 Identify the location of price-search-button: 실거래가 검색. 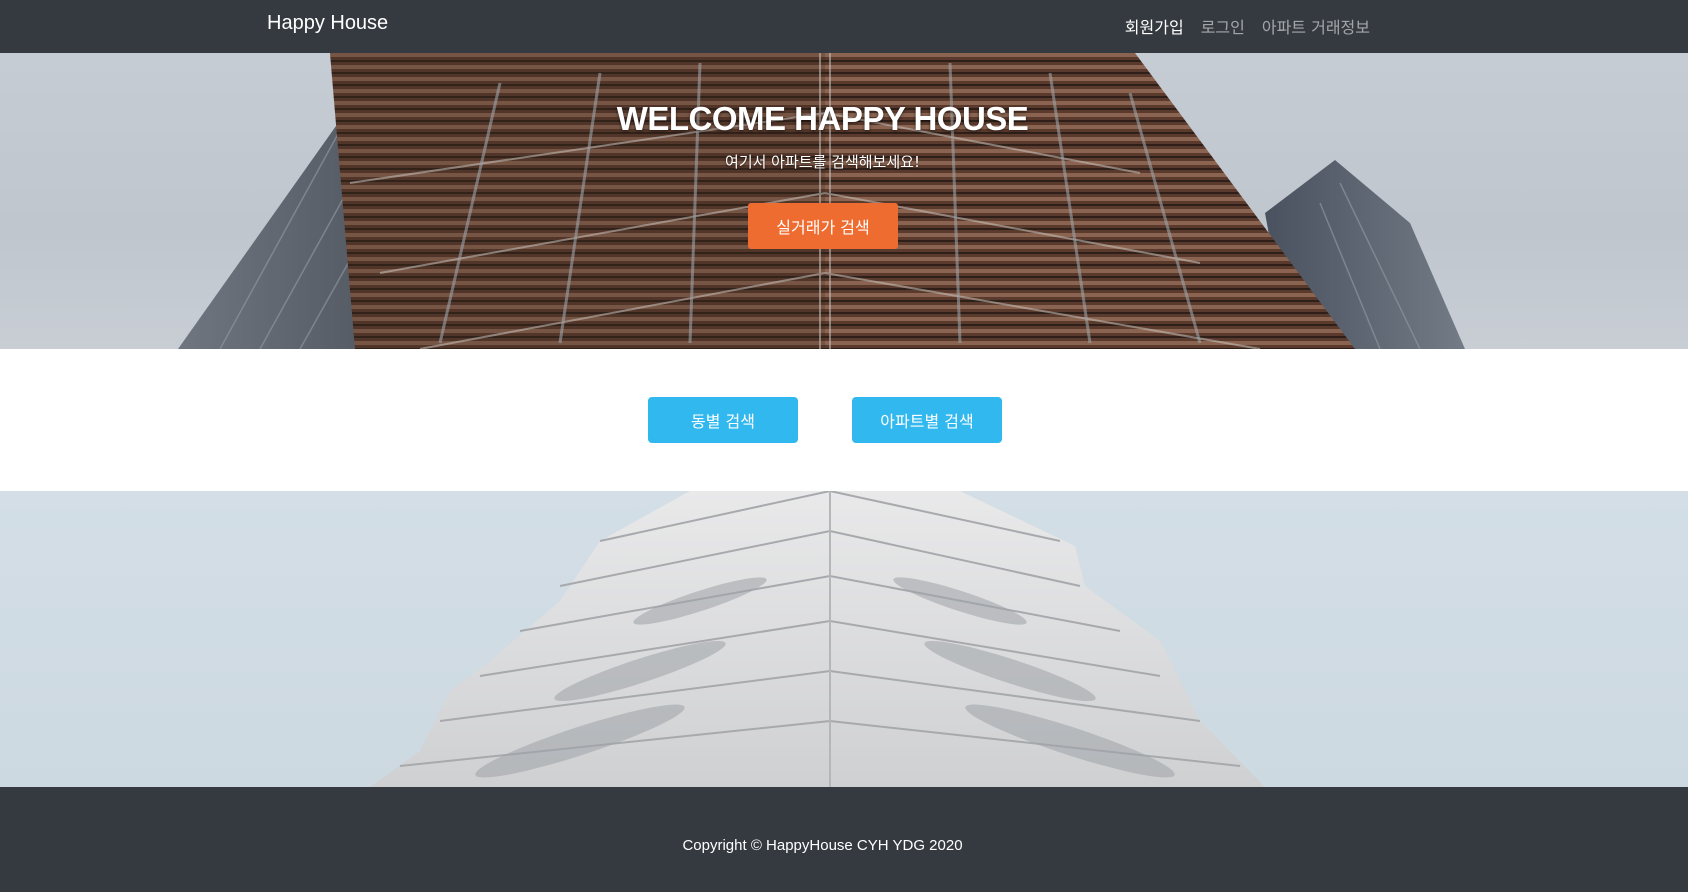
(823, 226).